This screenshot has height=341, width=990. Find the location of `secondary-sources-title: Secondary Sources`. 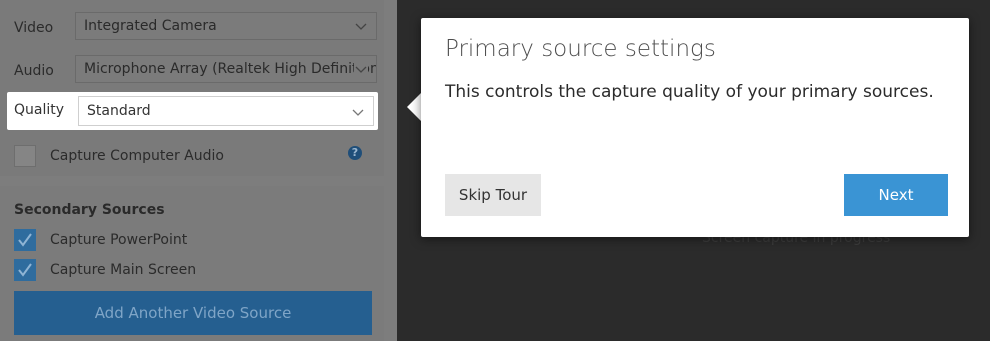

secondary-sources-title: Secondary Sources is located at coordinates (89, 210).